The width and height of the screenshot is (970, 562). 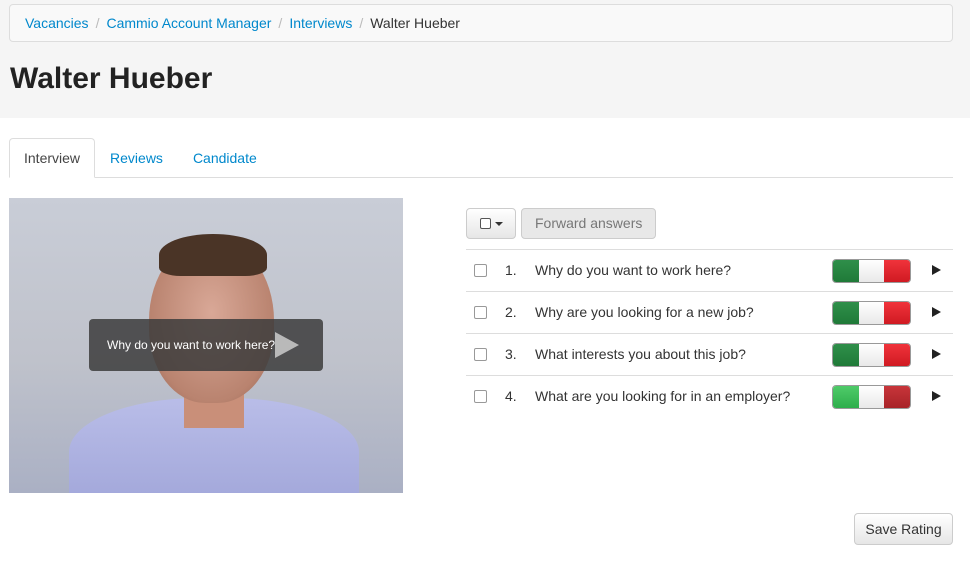 I want to click on tab-candidate: Candidate, so click(x=225, y=158).